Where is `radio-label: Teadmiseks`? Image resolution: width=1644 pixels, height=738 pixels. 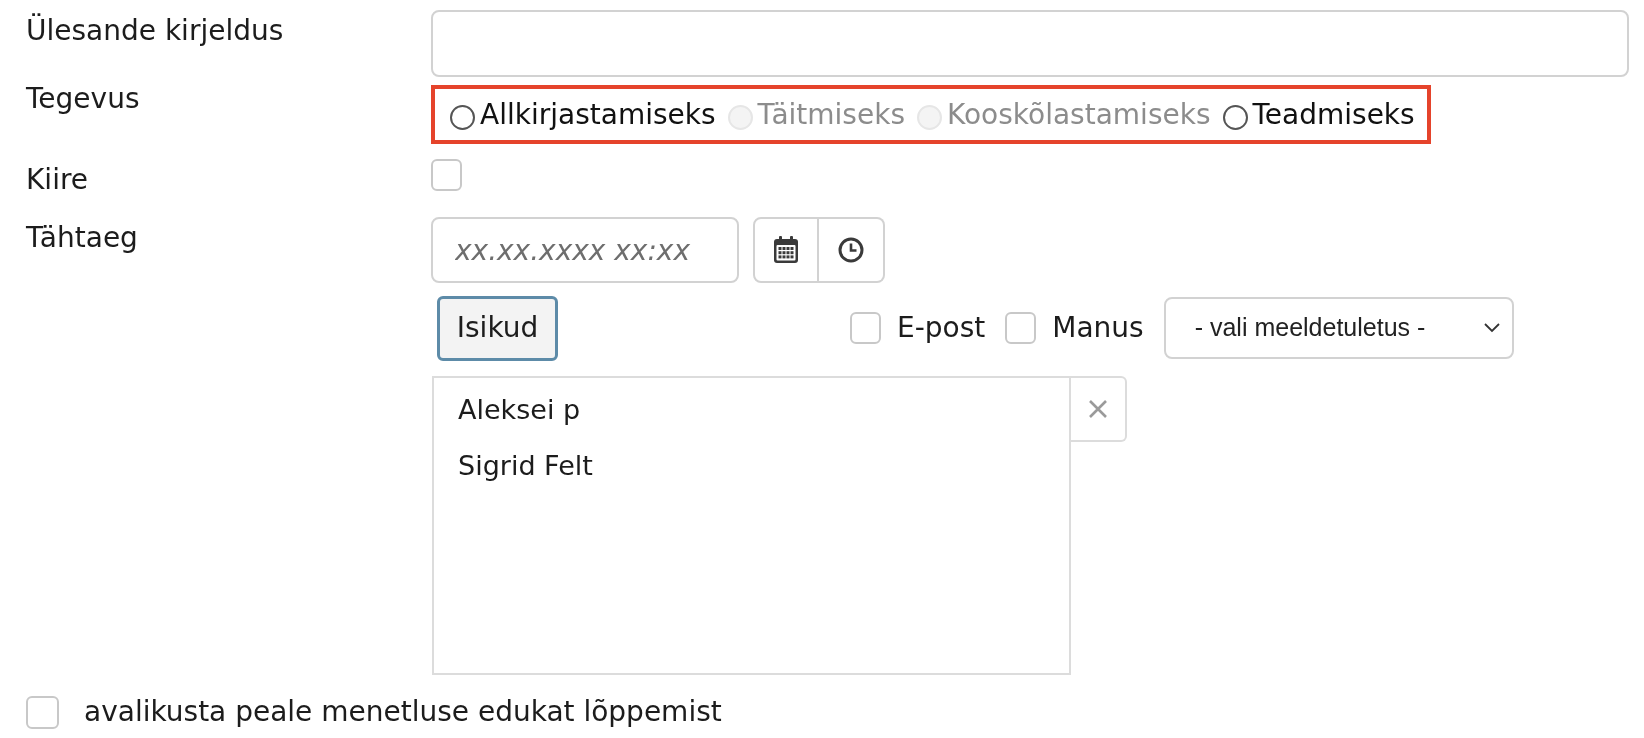 radio-label: Teadmiseks is located at coordinates (1333, 114).